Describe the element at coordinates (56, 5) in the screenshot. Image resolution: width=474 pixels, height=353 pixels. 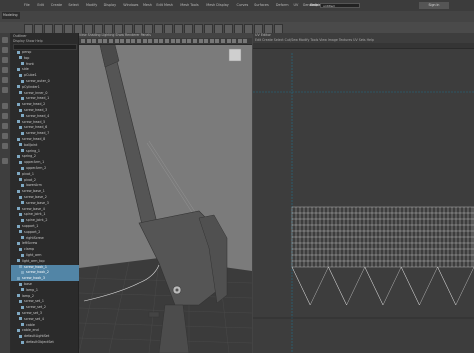
I see `menu-item: Create` at that location.